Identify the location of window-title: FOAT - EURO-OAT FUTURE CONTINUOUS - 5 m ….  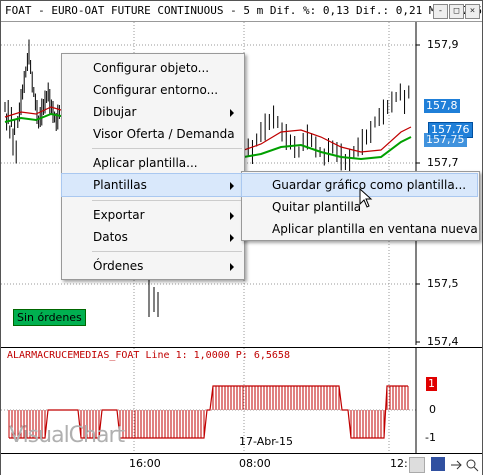
(243, 10).